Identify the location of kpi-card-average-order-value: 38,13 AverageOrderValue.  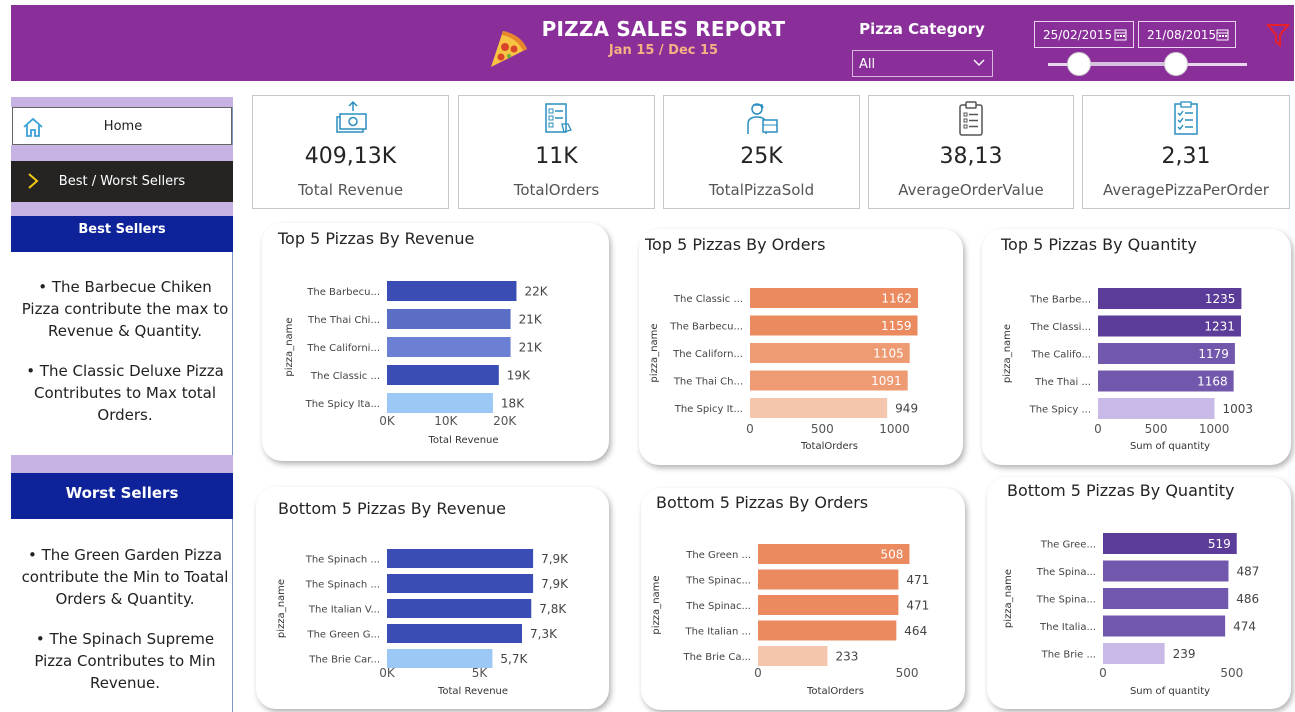
(971, 152).